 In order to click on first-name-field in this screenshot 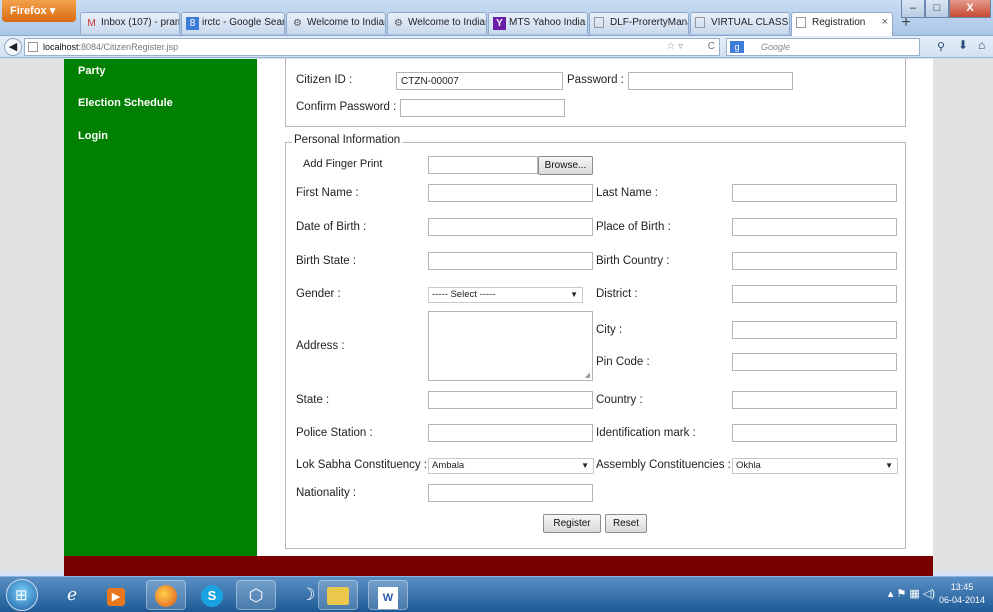, I will do `click(510, 193)`.